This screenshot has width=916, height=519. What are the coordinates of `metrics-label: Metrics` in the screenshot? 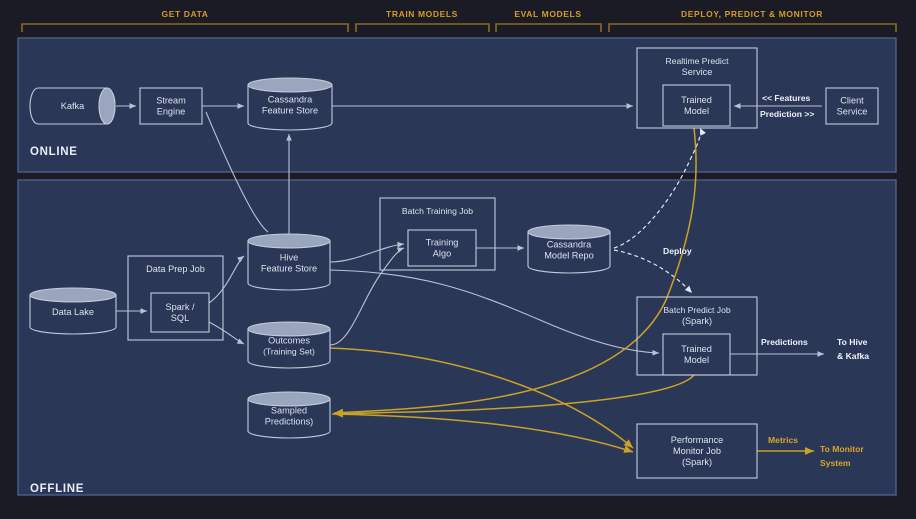 It's located at (783, 440).